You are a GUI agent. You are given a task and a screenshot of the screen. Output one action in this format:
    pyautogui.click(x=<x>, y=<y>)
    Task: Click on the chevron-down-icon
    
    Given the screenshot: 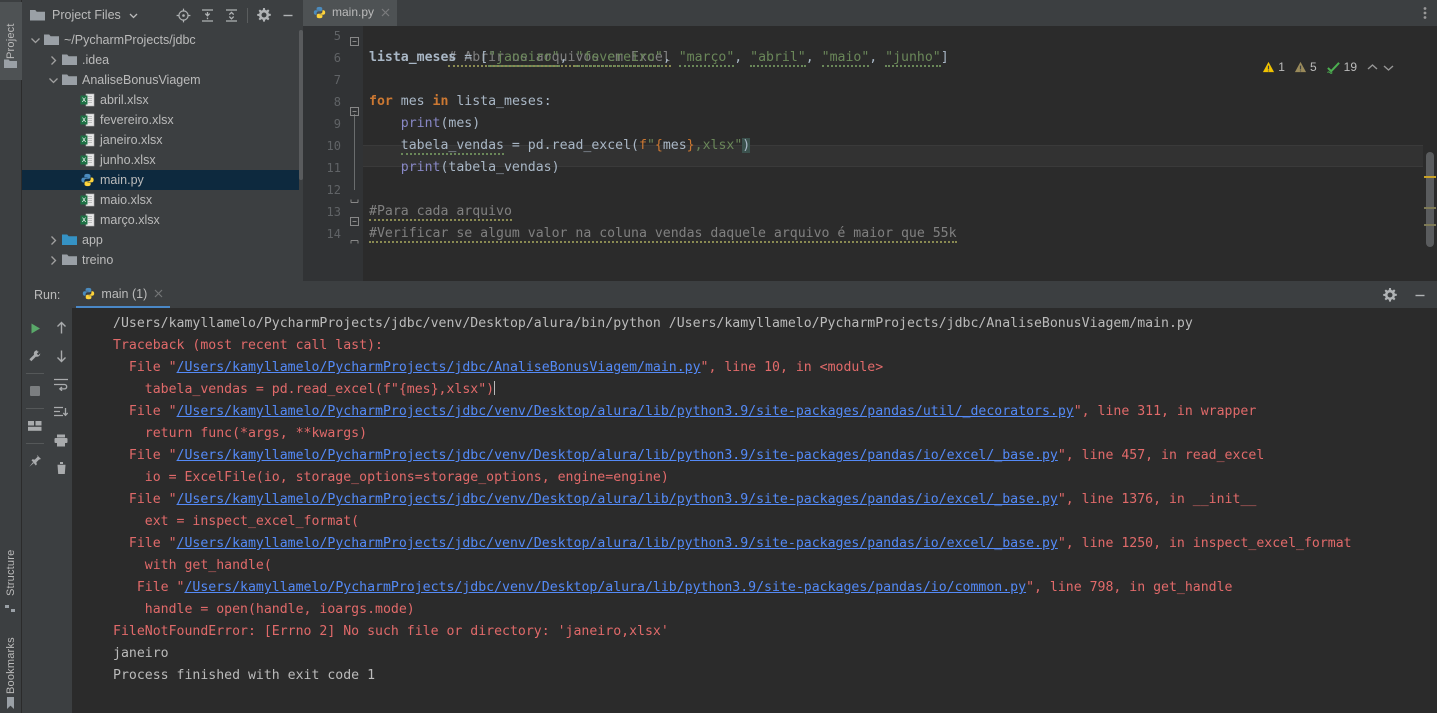 What is the action you would take?
    pyautogui.click(x=133, y=15)
    